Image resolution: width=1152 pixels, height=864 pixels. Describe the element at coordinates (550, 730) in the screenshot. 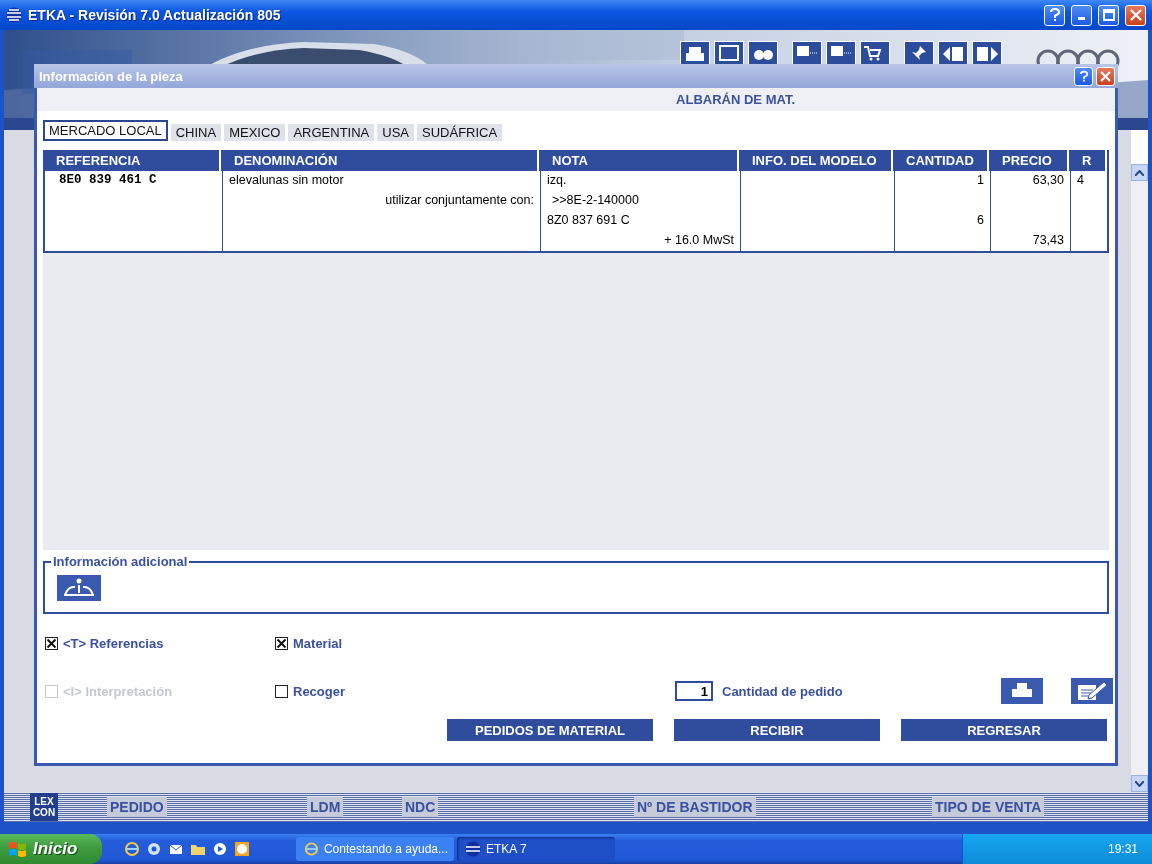

I see `material-orders-button: PEDIDOS DE MATERIAL` at that location.